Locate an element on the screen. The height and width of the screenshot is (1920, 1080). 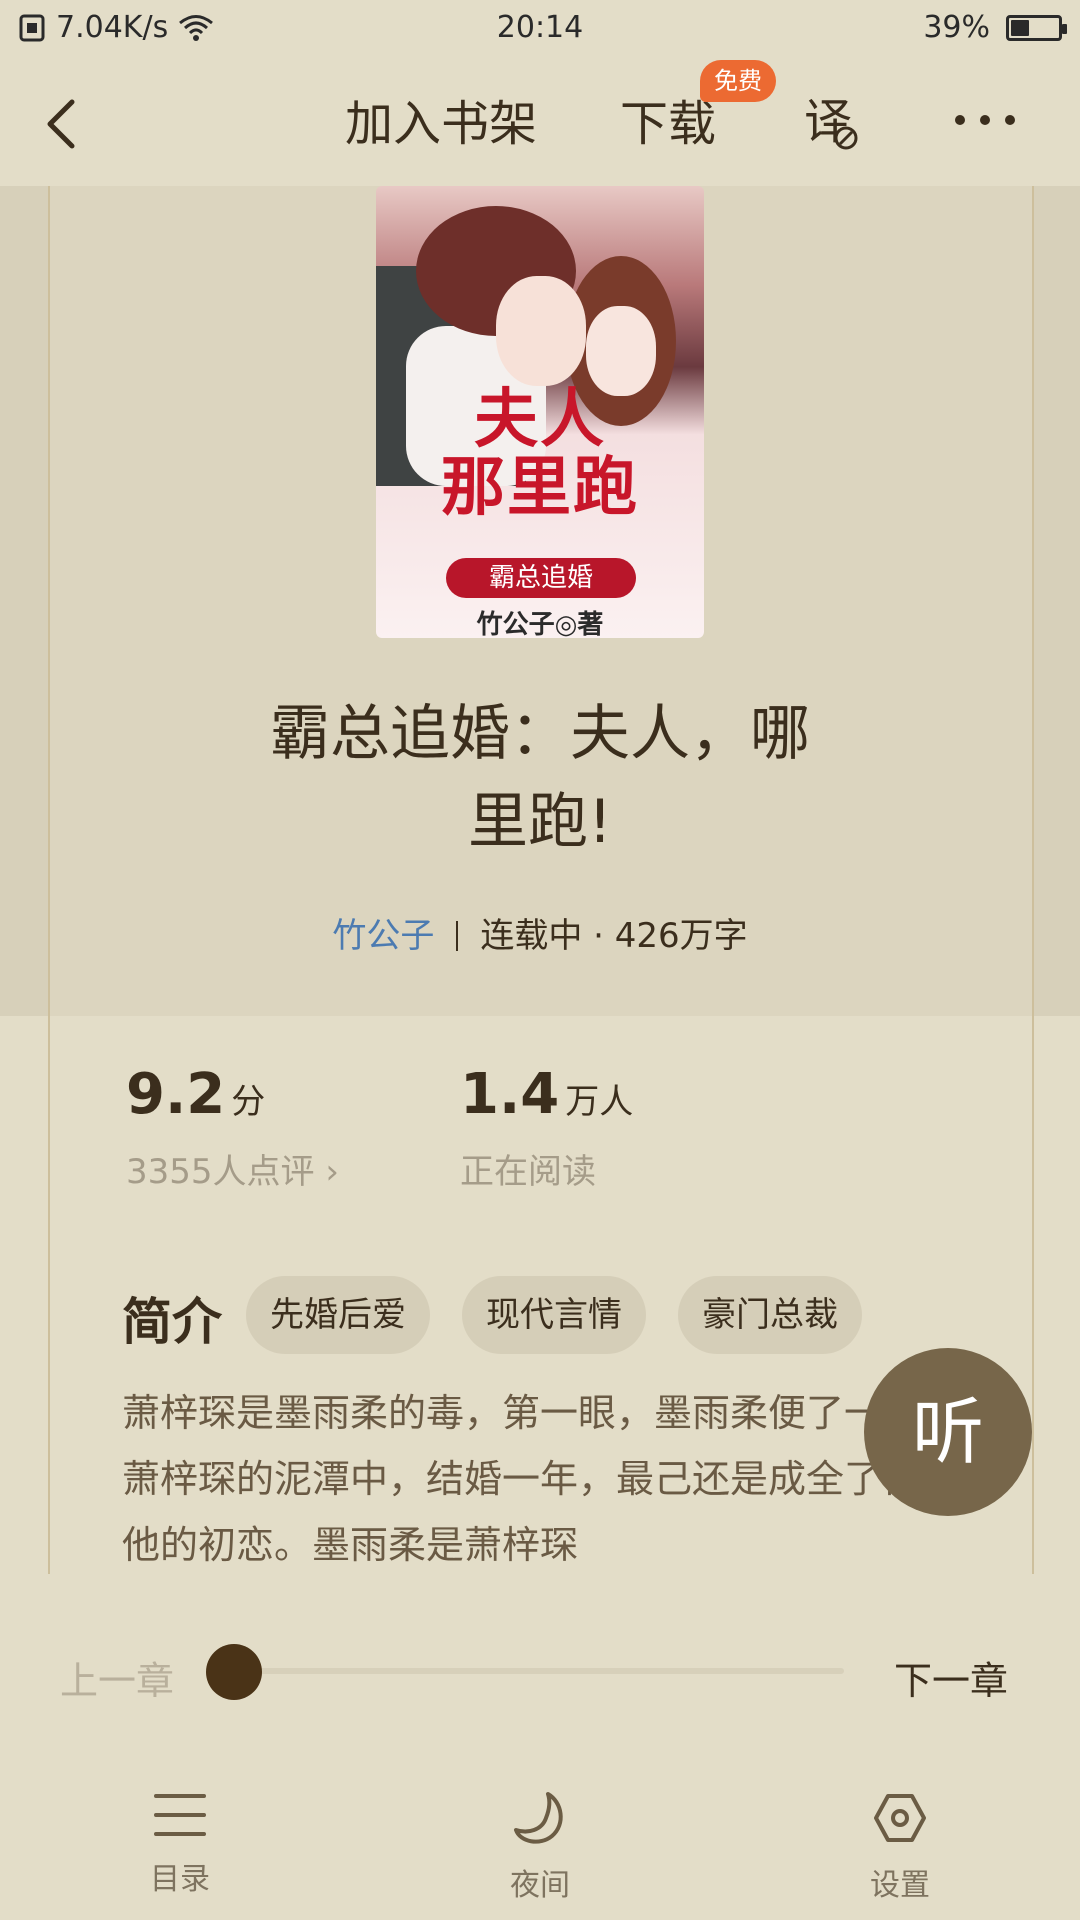
genre-tag: 豪门总裁 is located at coordinates (770, 1315).